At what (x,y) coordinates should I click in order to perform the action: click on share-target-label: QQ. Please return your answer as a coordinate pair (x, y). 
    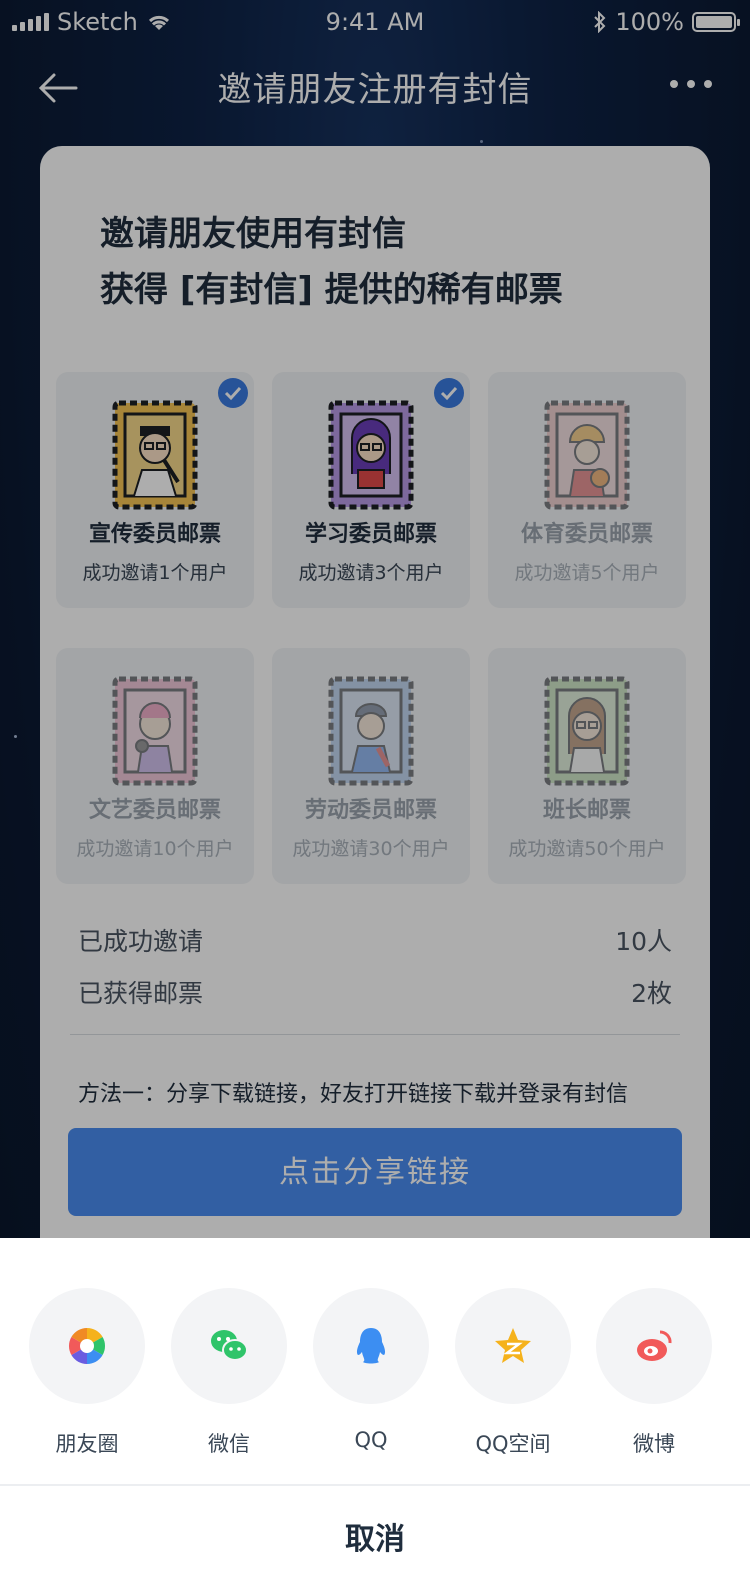
    Looking at the image, I should click on (371, 1440).